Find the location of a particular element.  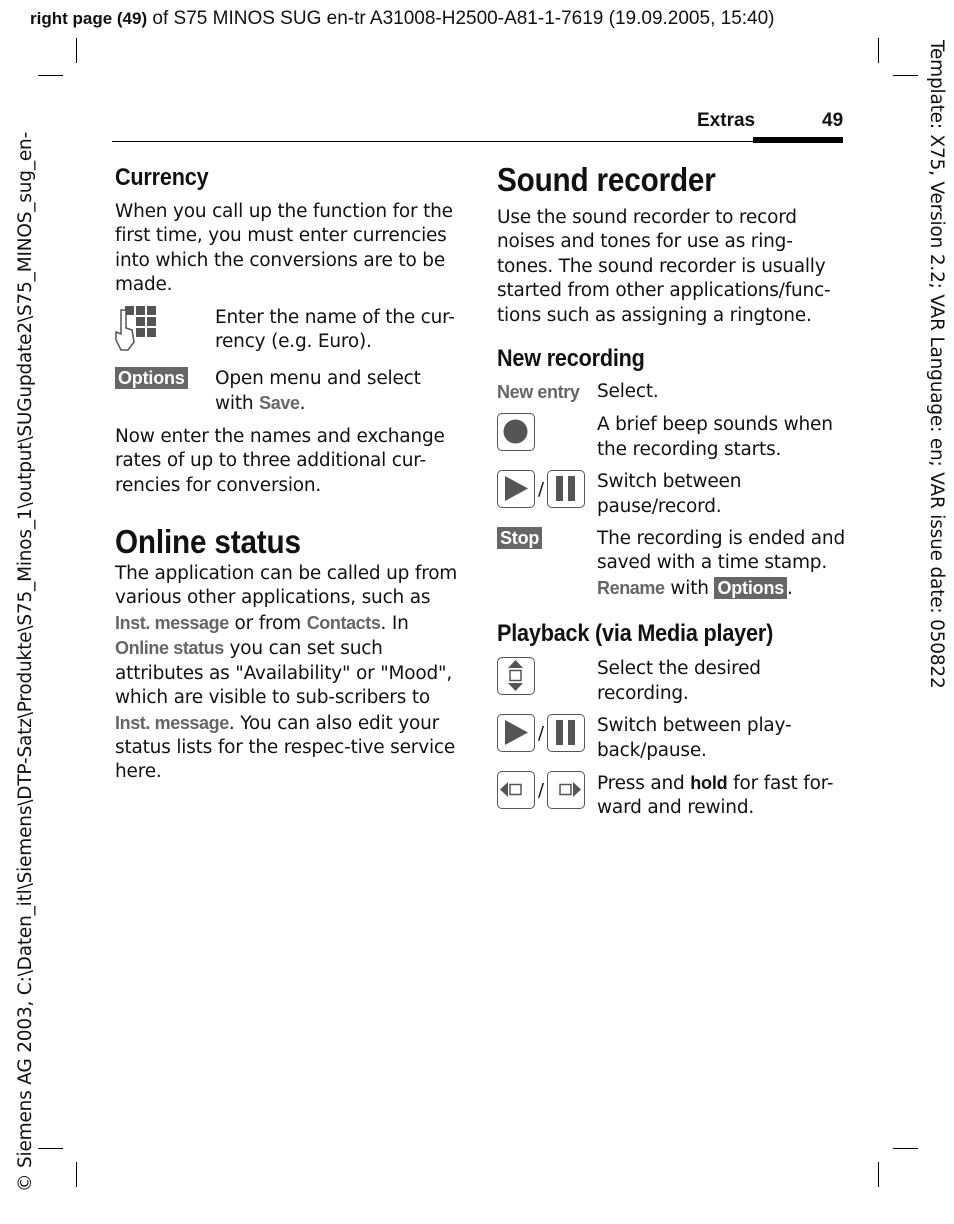

record-icon is located at coordinates (516, 432).